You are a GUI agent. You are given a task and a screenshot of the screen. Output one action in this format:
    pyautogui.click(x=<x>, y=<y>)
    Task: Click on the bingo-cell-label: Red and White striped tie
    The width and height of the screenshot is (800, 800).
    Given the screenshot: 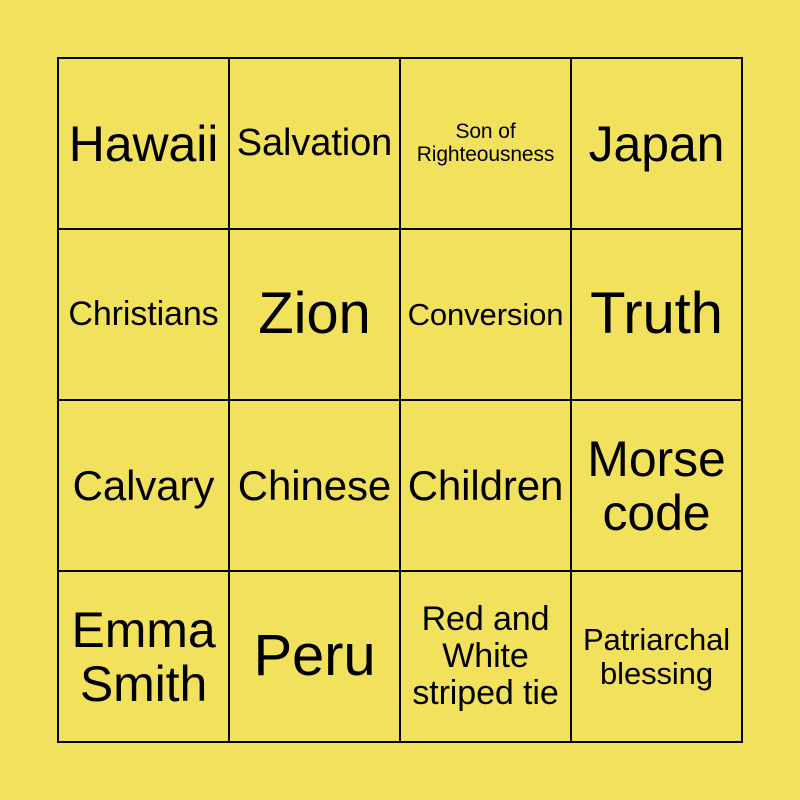 What is the action you would take?
    pyautogui.click(x=485, y=656)
    